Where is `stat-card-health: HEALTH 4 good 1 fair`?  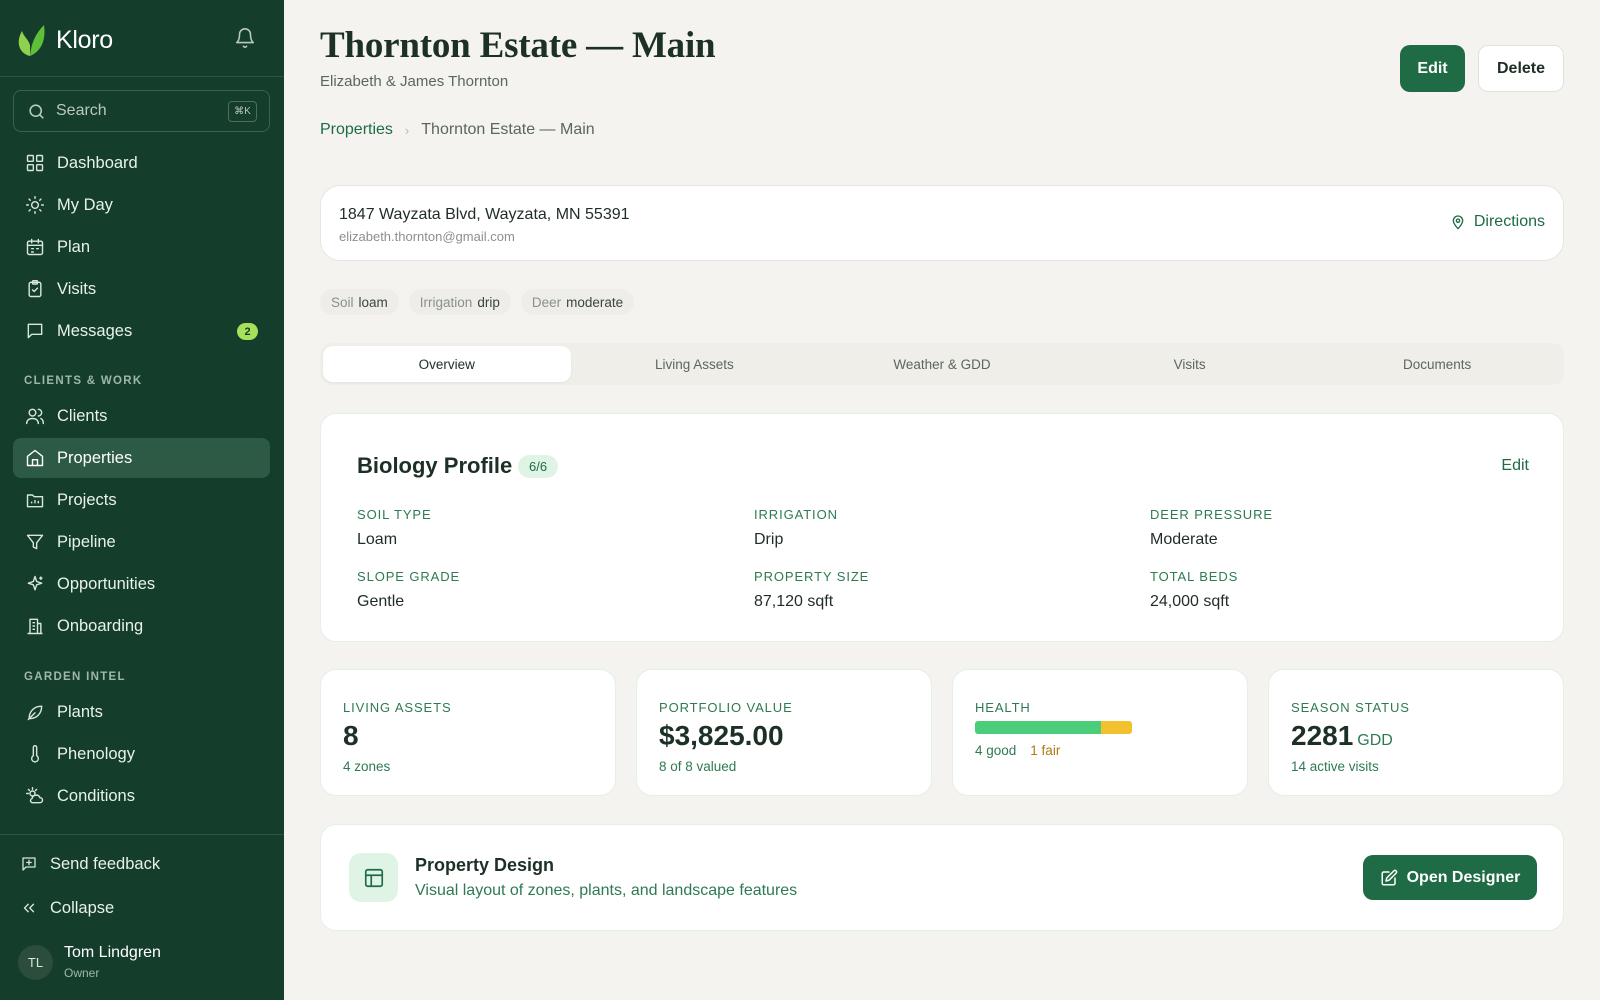
stat-card-health: HEALTH 4 good 1 fair is located at coordinates (1100, 732).